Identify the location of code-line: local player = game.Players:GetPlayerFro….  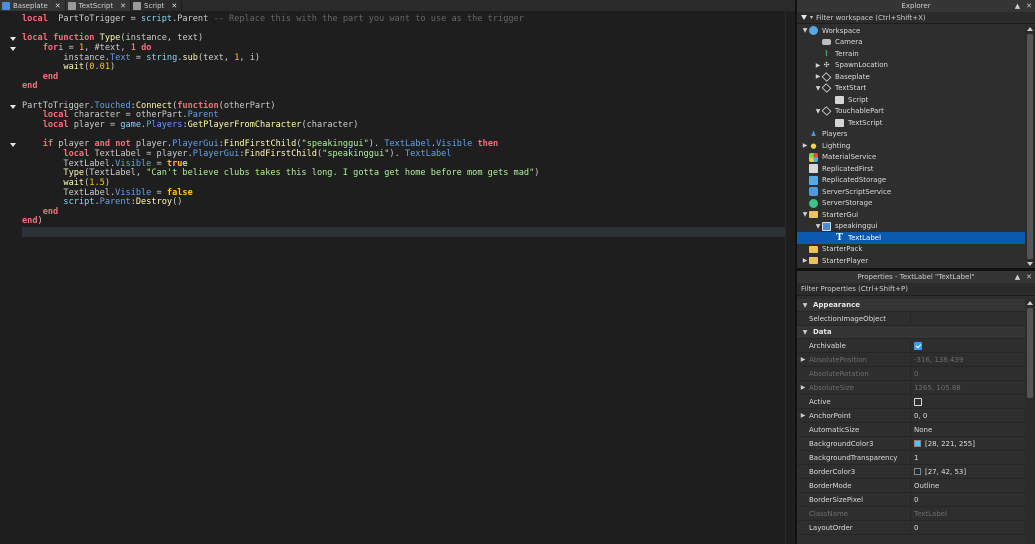
(403, 125).